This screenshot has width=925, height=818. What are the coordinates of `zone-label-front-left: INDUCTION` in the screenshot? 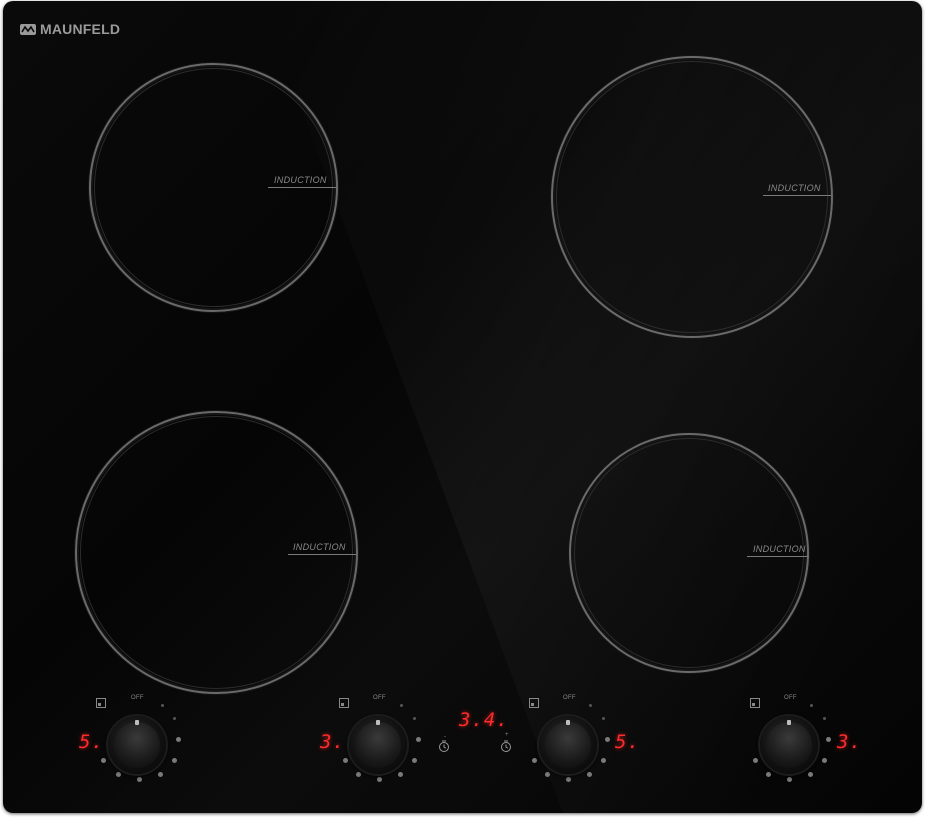 It's located at (319, 547).